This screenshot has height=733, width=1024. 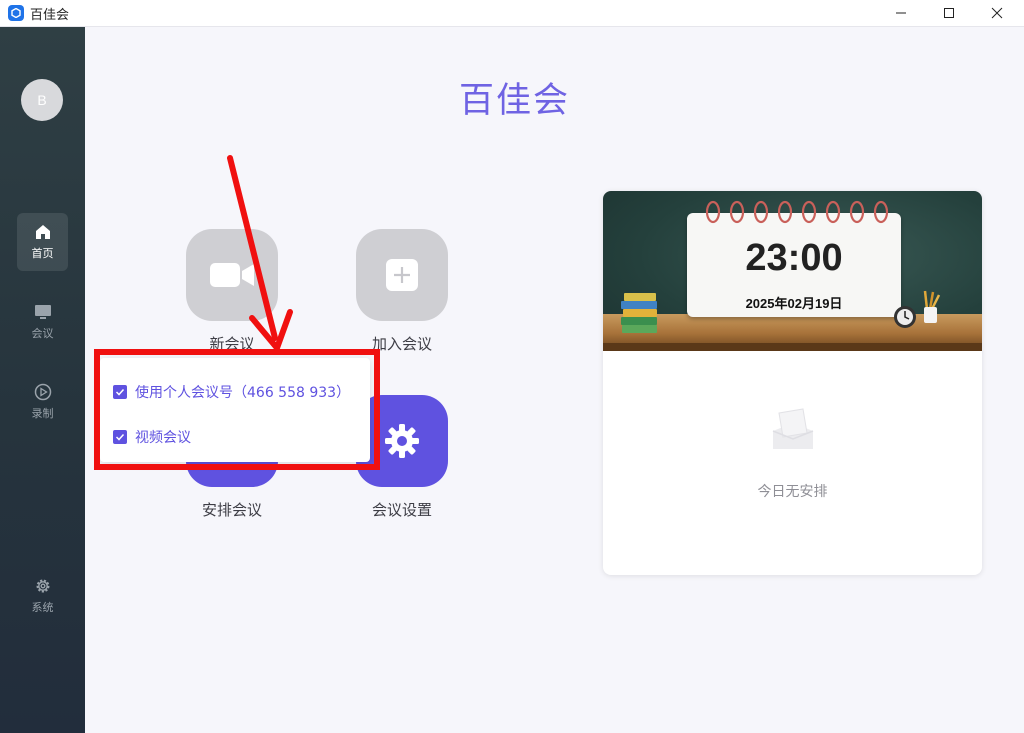 I want to click on empty-schedule-text: 今日无安排, so click(x=792, y=492).